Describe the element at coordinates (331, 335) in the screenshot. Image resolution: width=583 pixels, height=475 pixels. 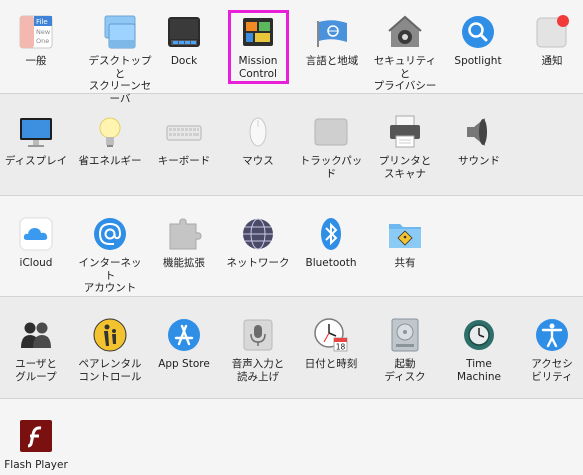
I see `clock-calendar-icon: 18` at that location.